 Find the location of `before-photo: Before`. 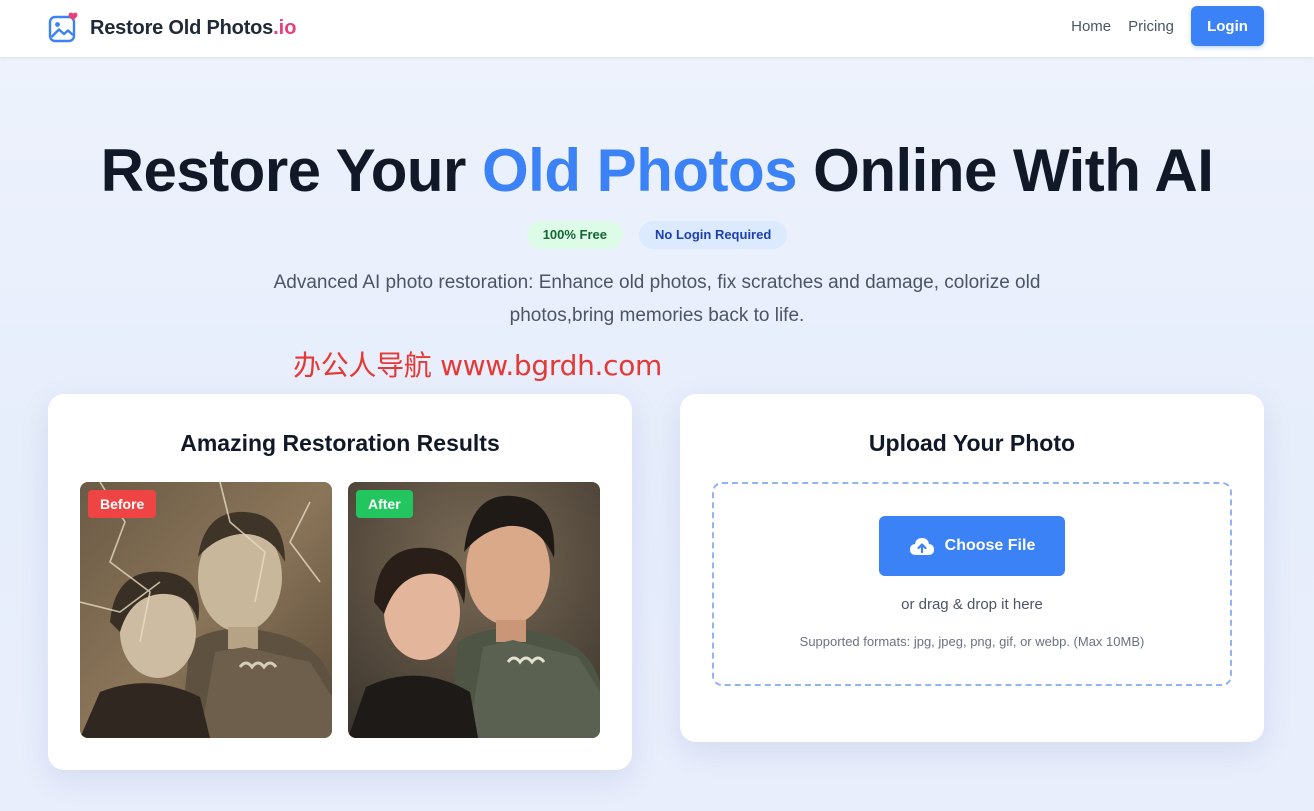

before-photo: Before is located at coordinates (206, 610).